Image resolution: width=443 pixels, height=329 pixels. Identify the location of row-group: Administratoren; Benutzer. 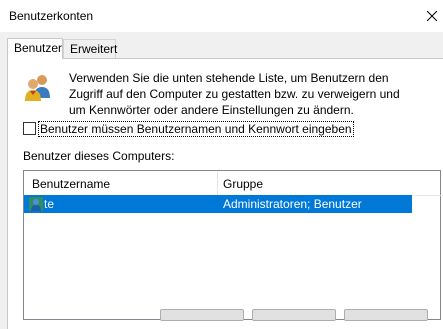
(292, 204).